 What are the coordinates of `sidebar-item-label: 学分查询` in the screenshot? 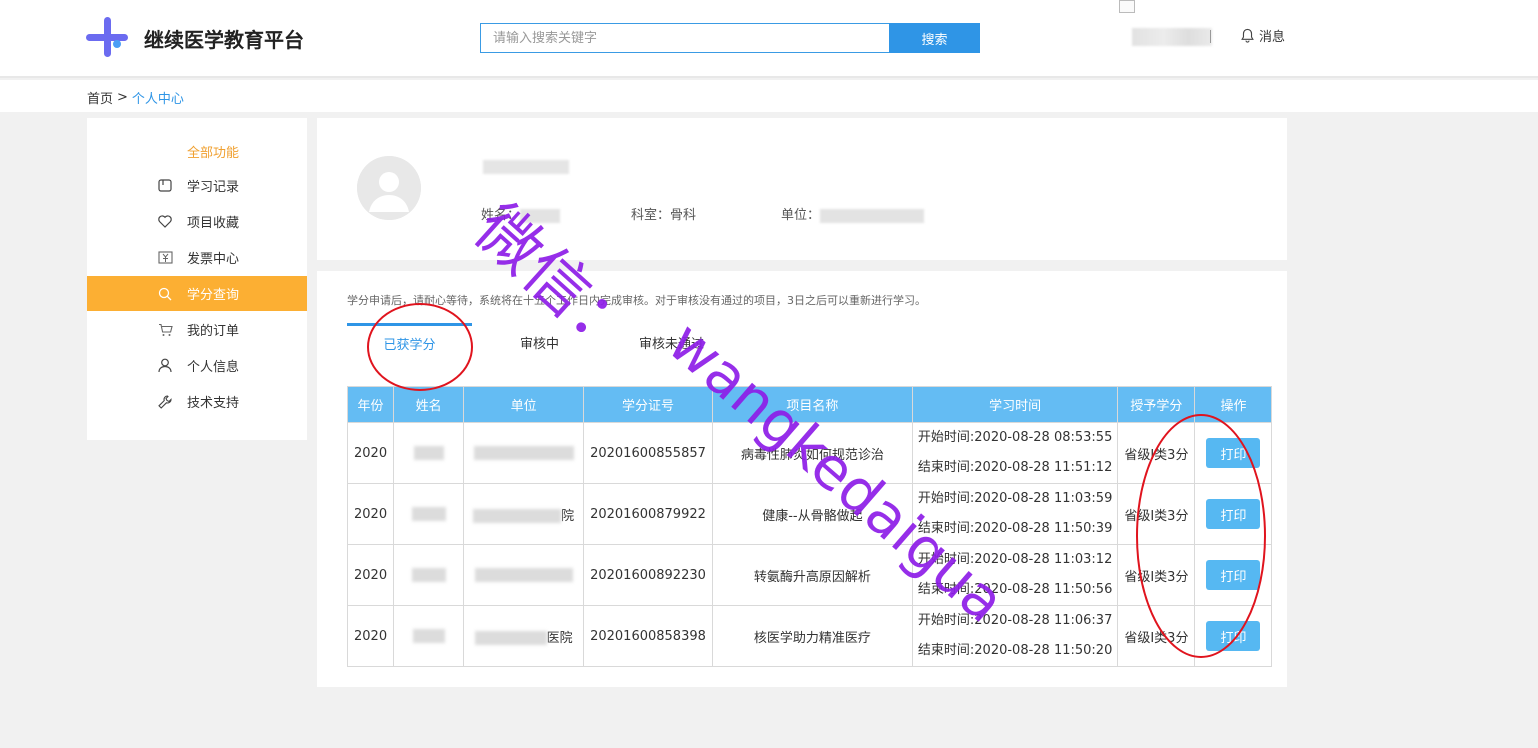 It's located at (213, 295).